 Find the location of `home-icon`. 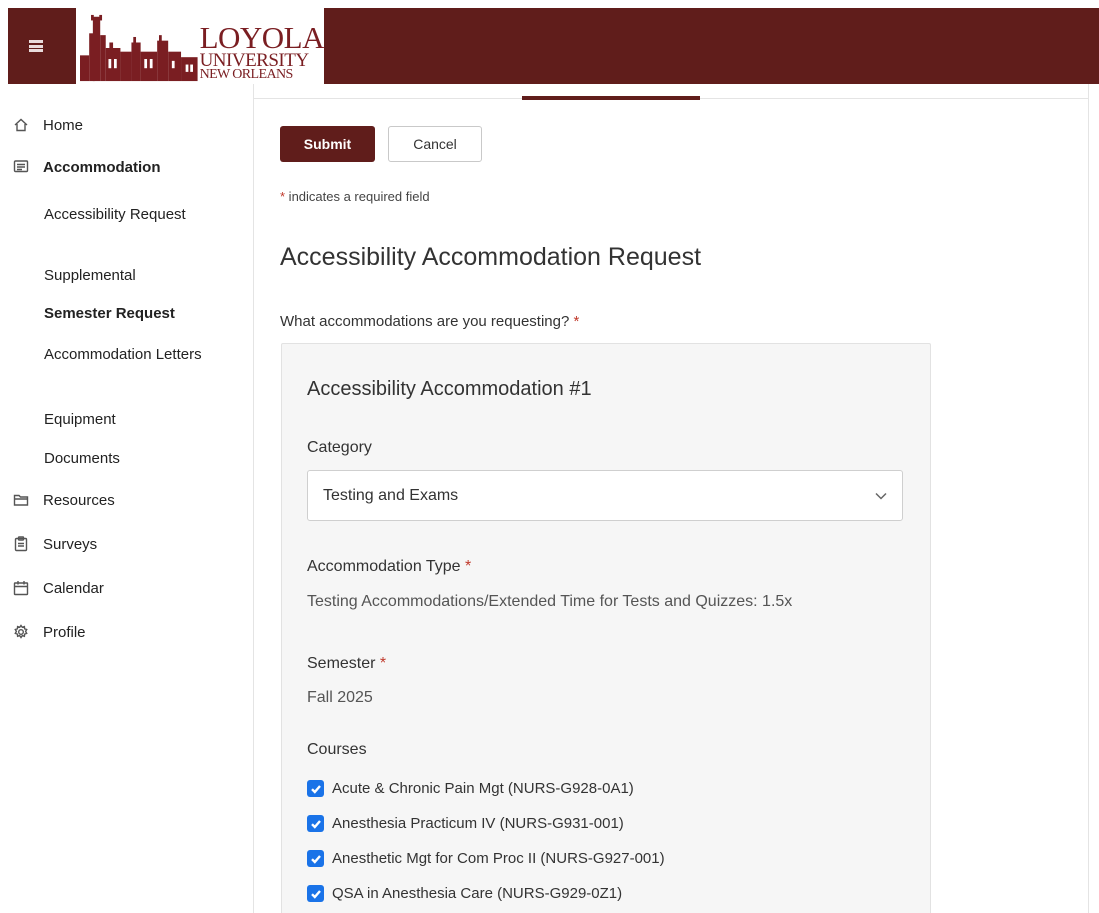

home-icon is located at coordinates (21, 125).